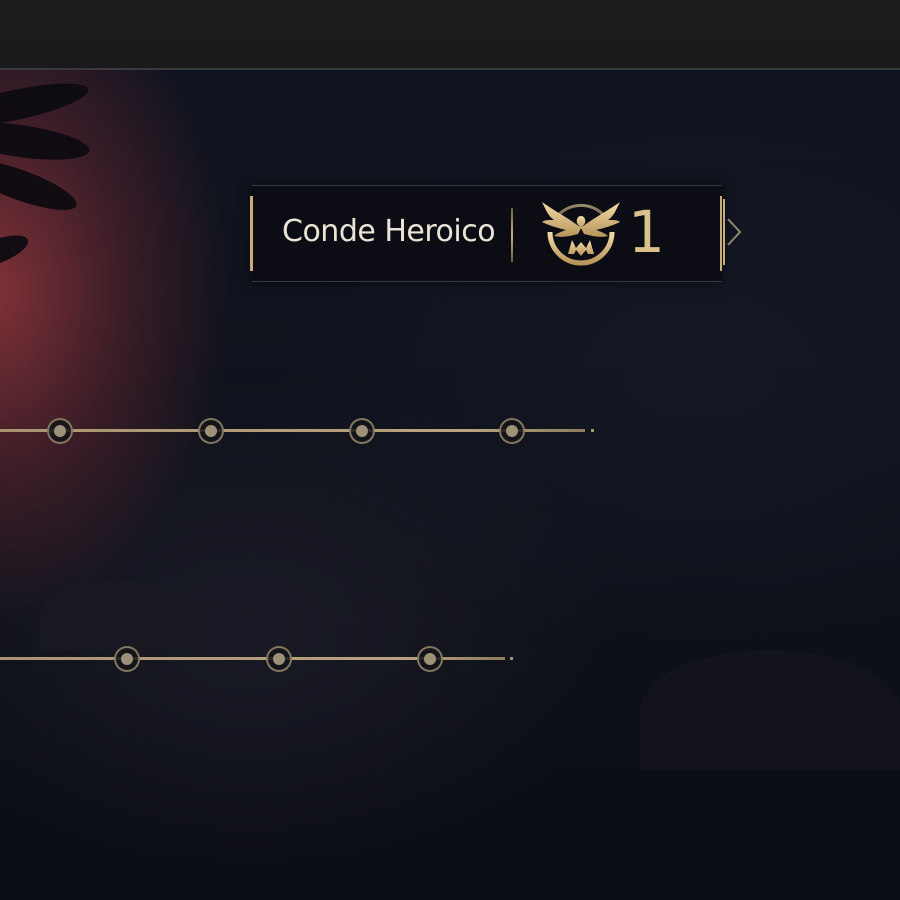  What do you see at coordinates (646, 232) in the screenshot?
I see `rank-level: 1` at bounding box center [646, 232].